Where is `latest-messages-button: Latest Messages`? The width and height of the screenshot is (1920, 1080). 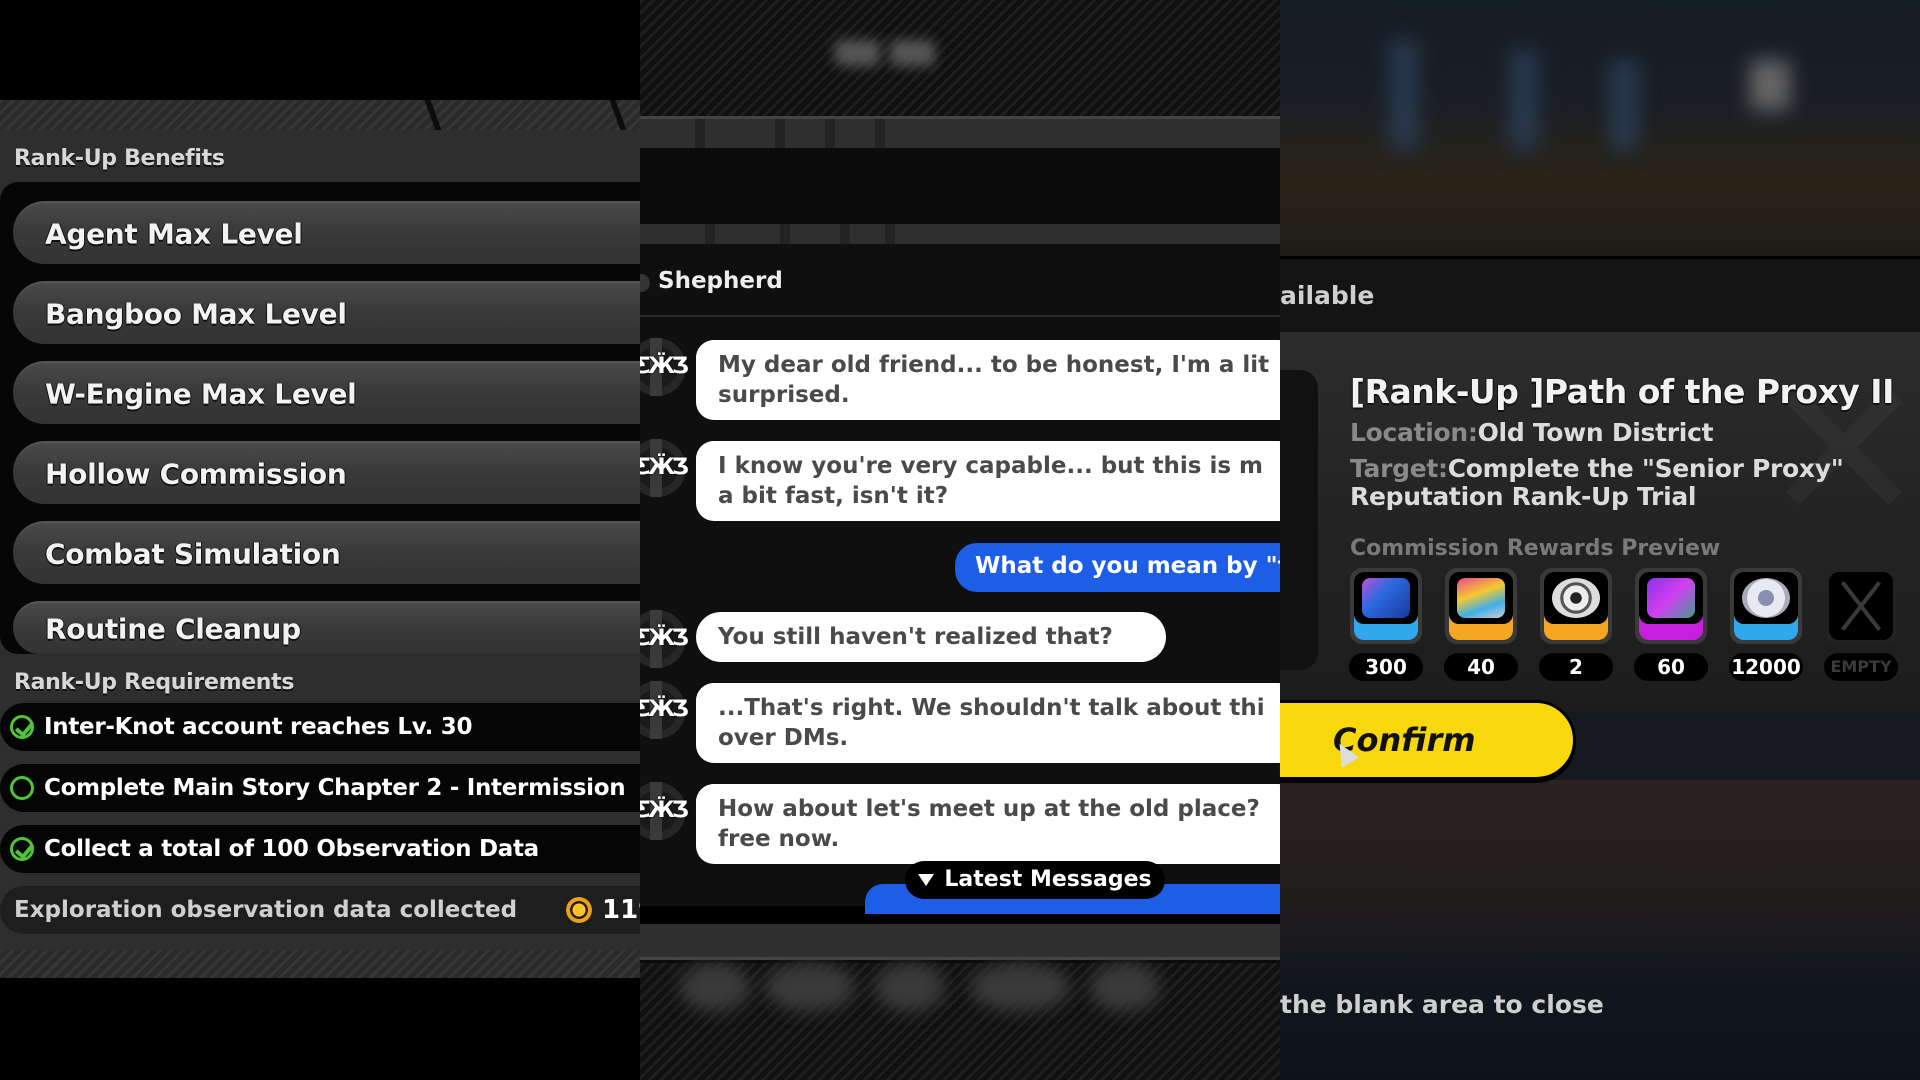
latest-messages-button: Latest Messages is located at coordinates (1035, 880).